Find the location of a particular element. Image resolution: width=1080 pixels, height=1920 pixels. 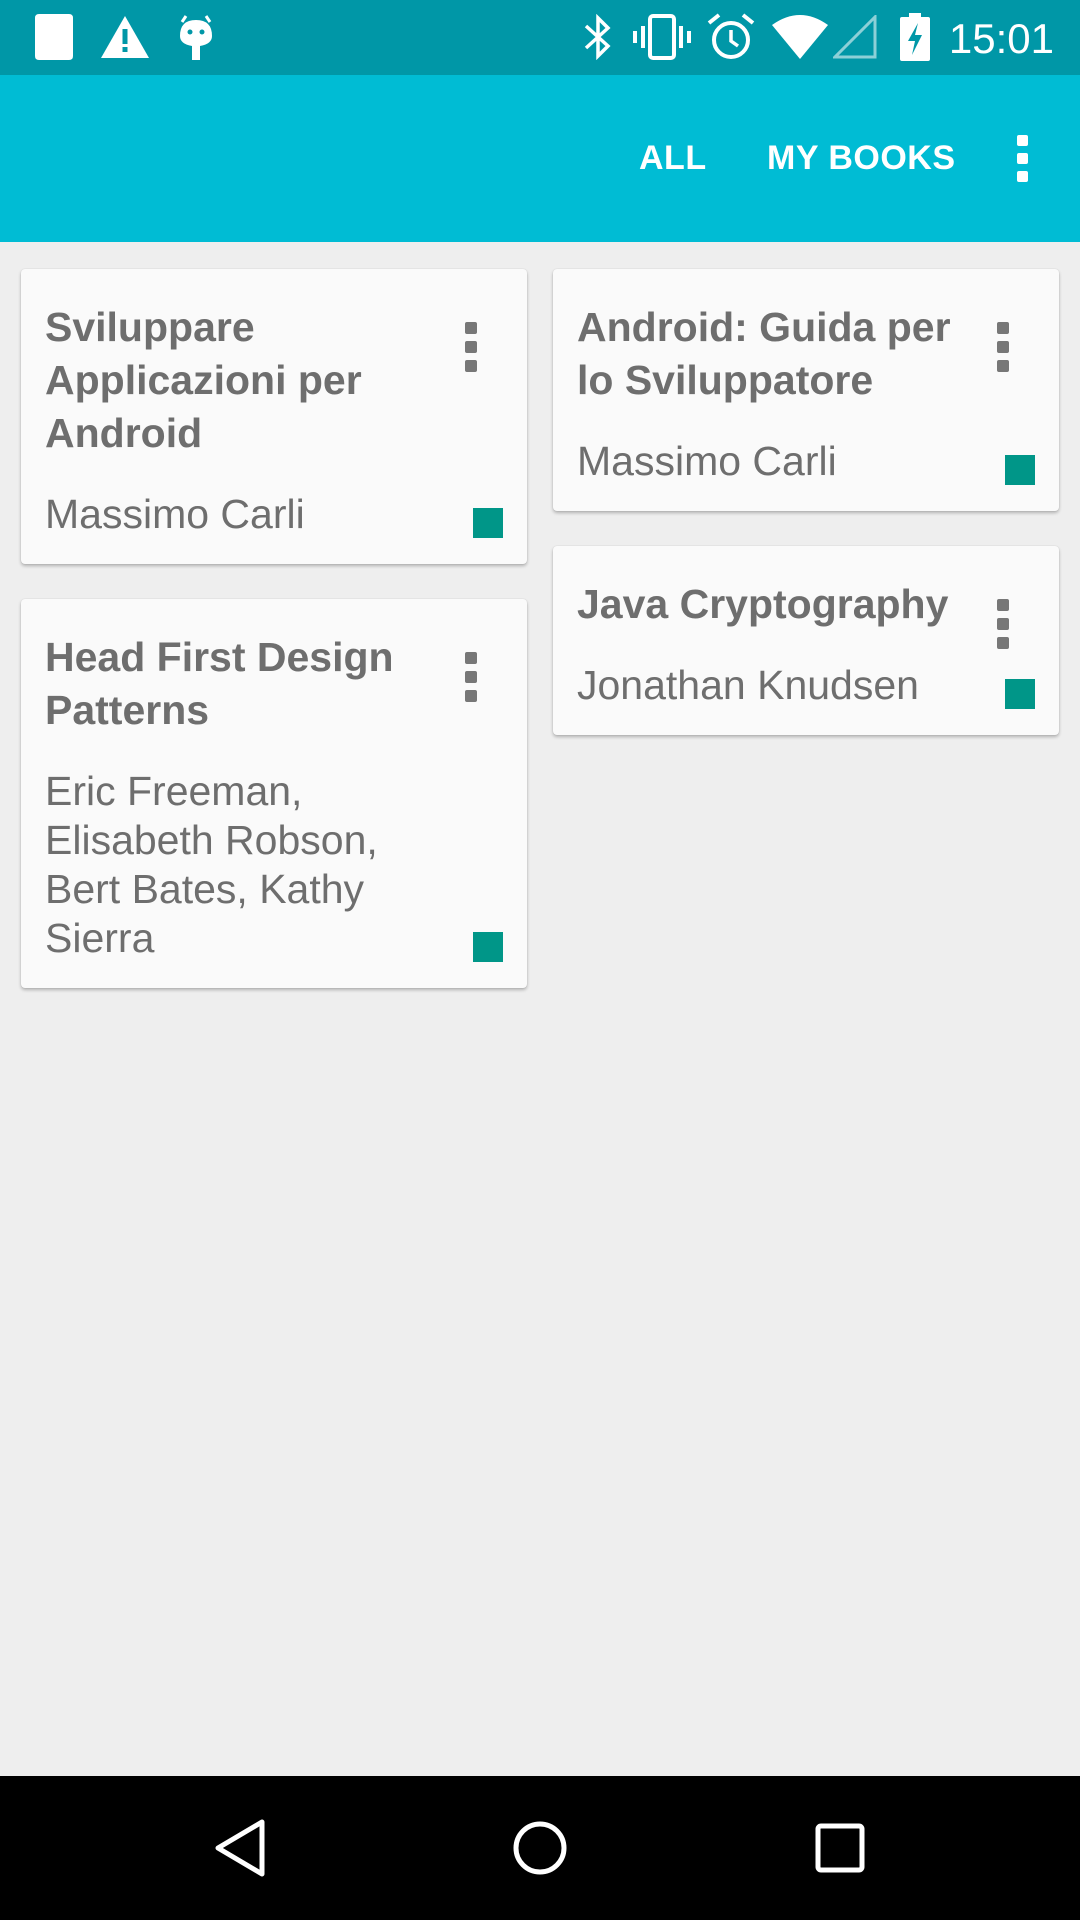

home-icon is located at coordinates (540, 1848).